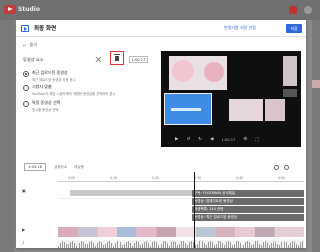 This screenshot has width=320, height=252. I want to click on radio-best-for-viewer, so click(26, 88).